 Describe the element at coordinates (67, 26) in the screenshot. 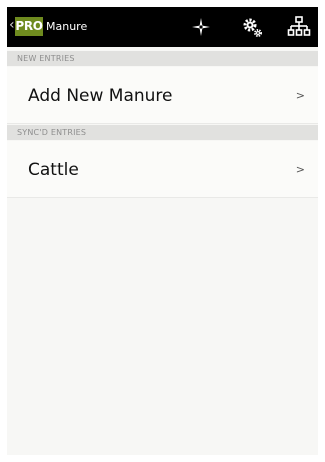

I see `app-title: Manure` at that location.